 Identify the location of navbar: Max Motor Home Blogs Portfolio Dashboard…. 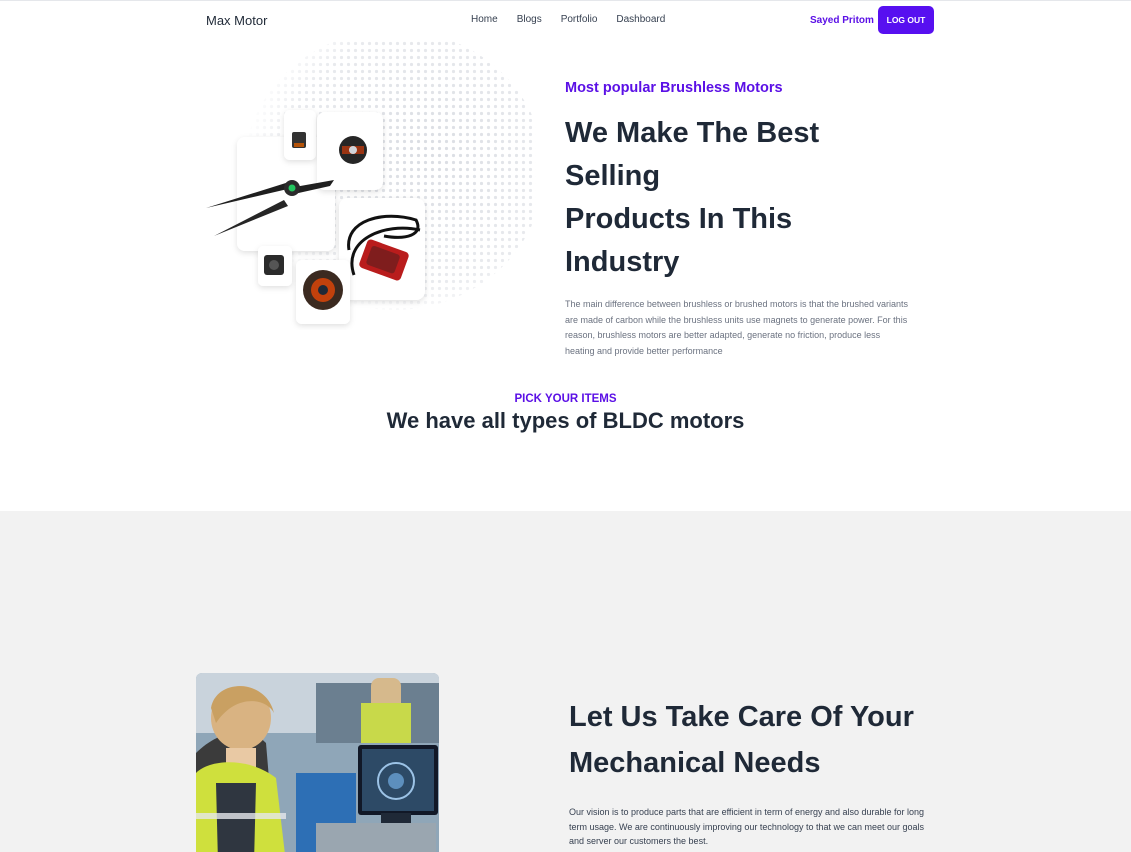
(565, 19).